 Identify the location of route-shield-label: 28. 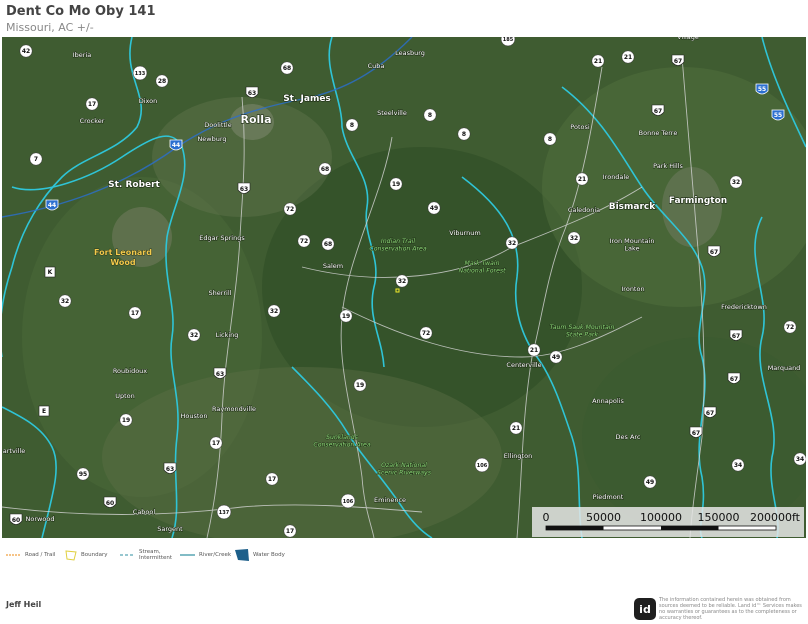
(162, 81).